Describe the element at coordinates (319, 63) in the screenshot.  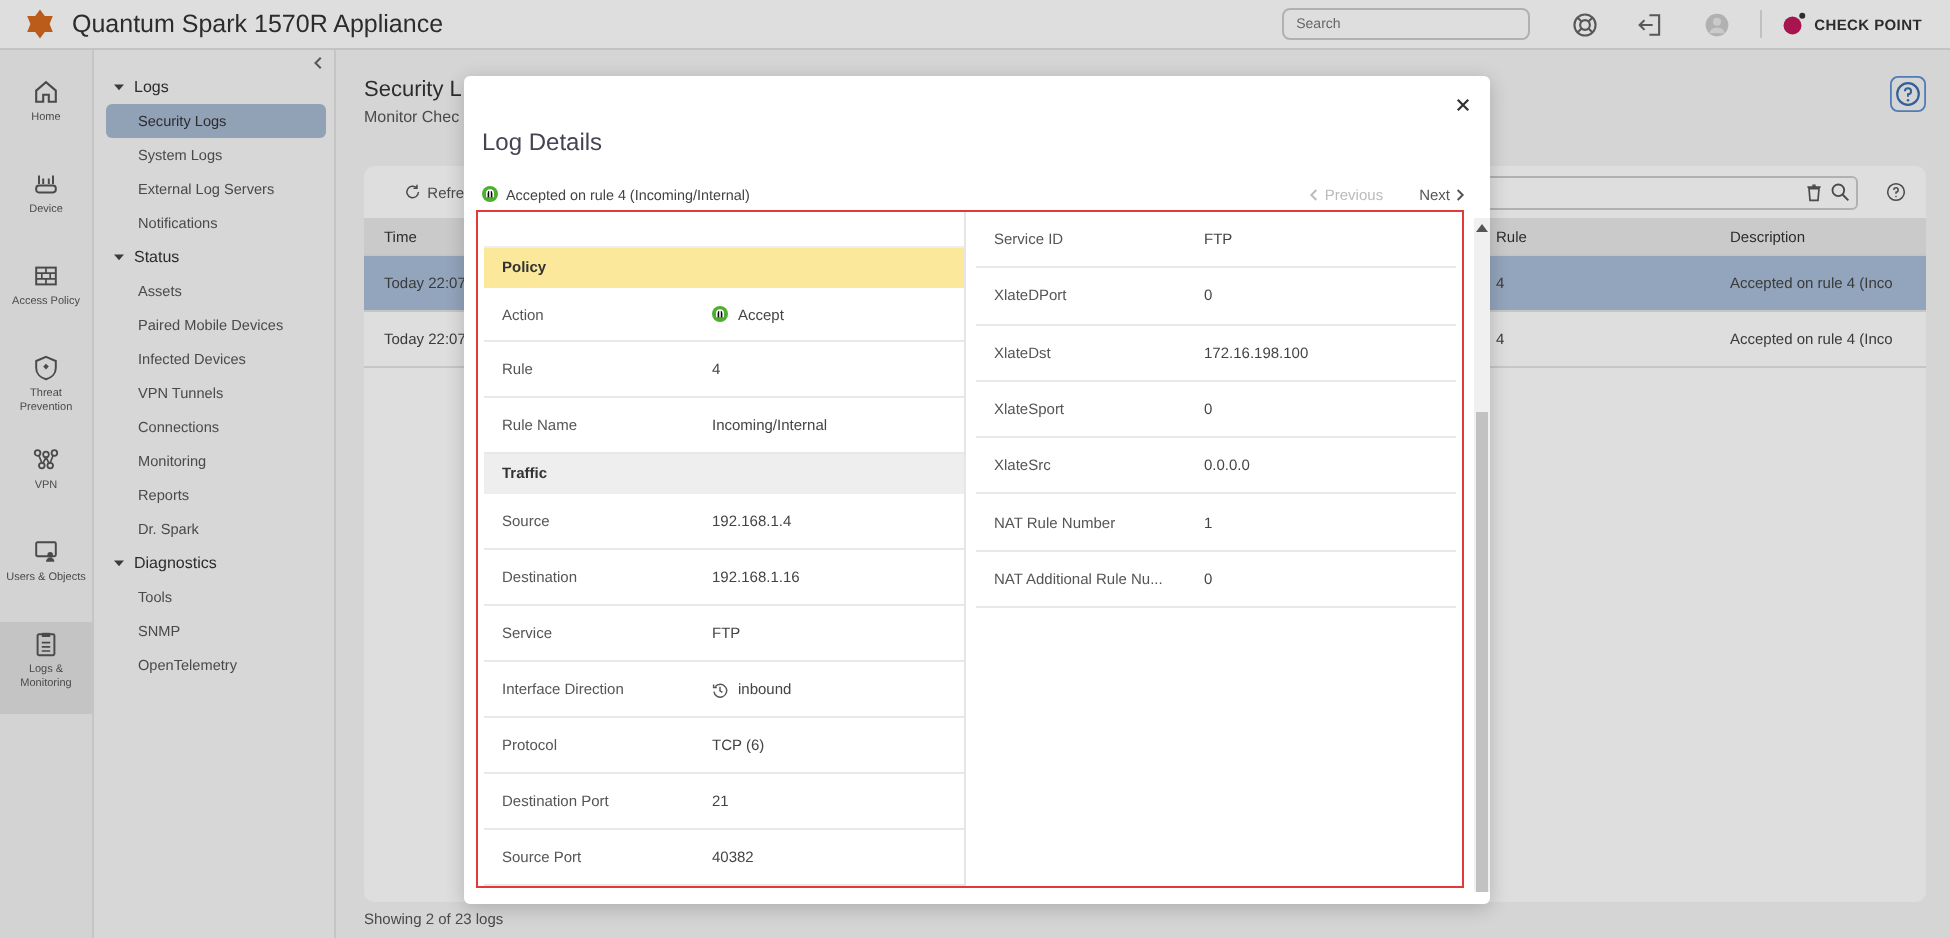
I see `collapse-icon` at that location.